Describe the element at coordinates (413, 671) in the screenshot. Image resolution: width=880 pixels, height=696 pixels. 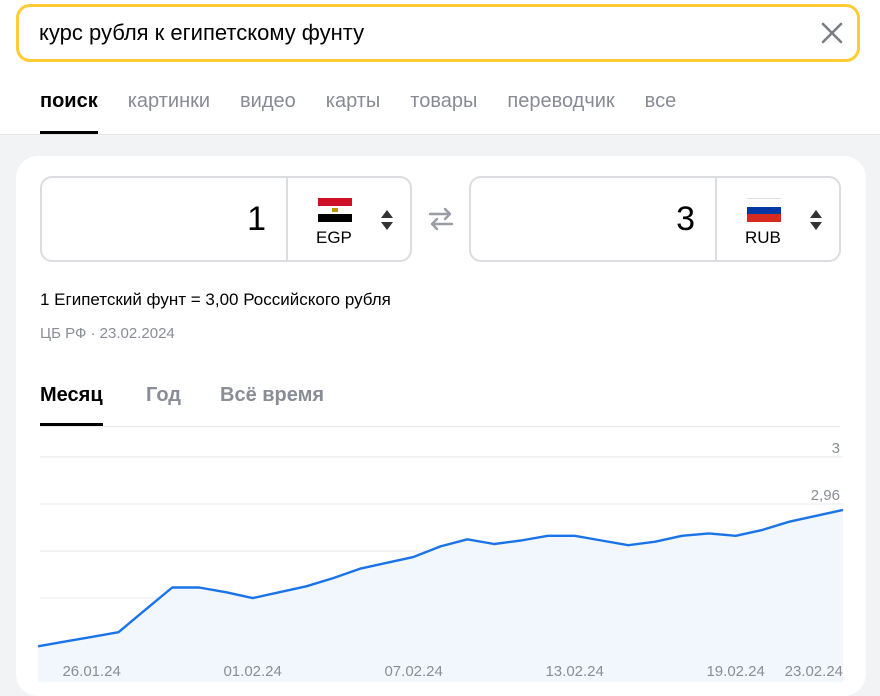
I see `x-tick-label: 07.02.24` at that location.